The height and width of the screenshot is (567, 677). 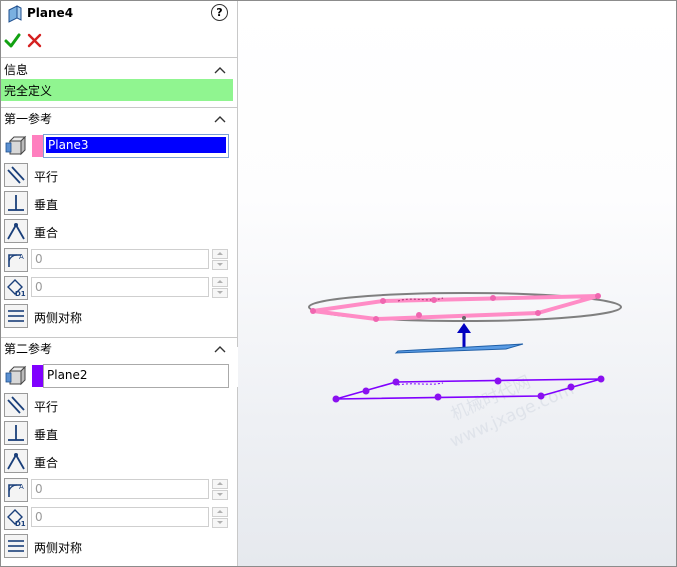 I want to click on first-reference-field: Plane3, so click(x=136, y=146).